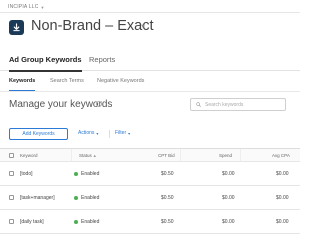 The width and height of the screenshot is (320, 240). What do you see at coordinates (150, 6) in the screenshot?
I see `org-bar: INCIPIA LLC ▼` at bounding box center [150, 6].